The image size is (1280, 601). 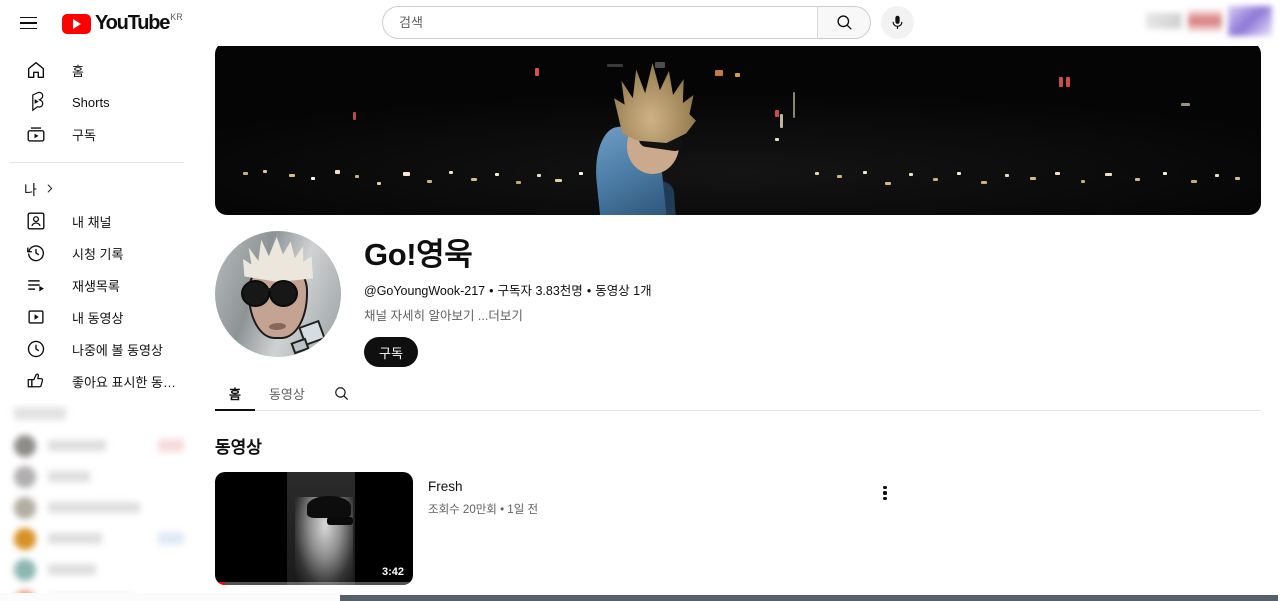 I want to click on sidebar-subscriptions-blurred, so click(x=98, y=504).